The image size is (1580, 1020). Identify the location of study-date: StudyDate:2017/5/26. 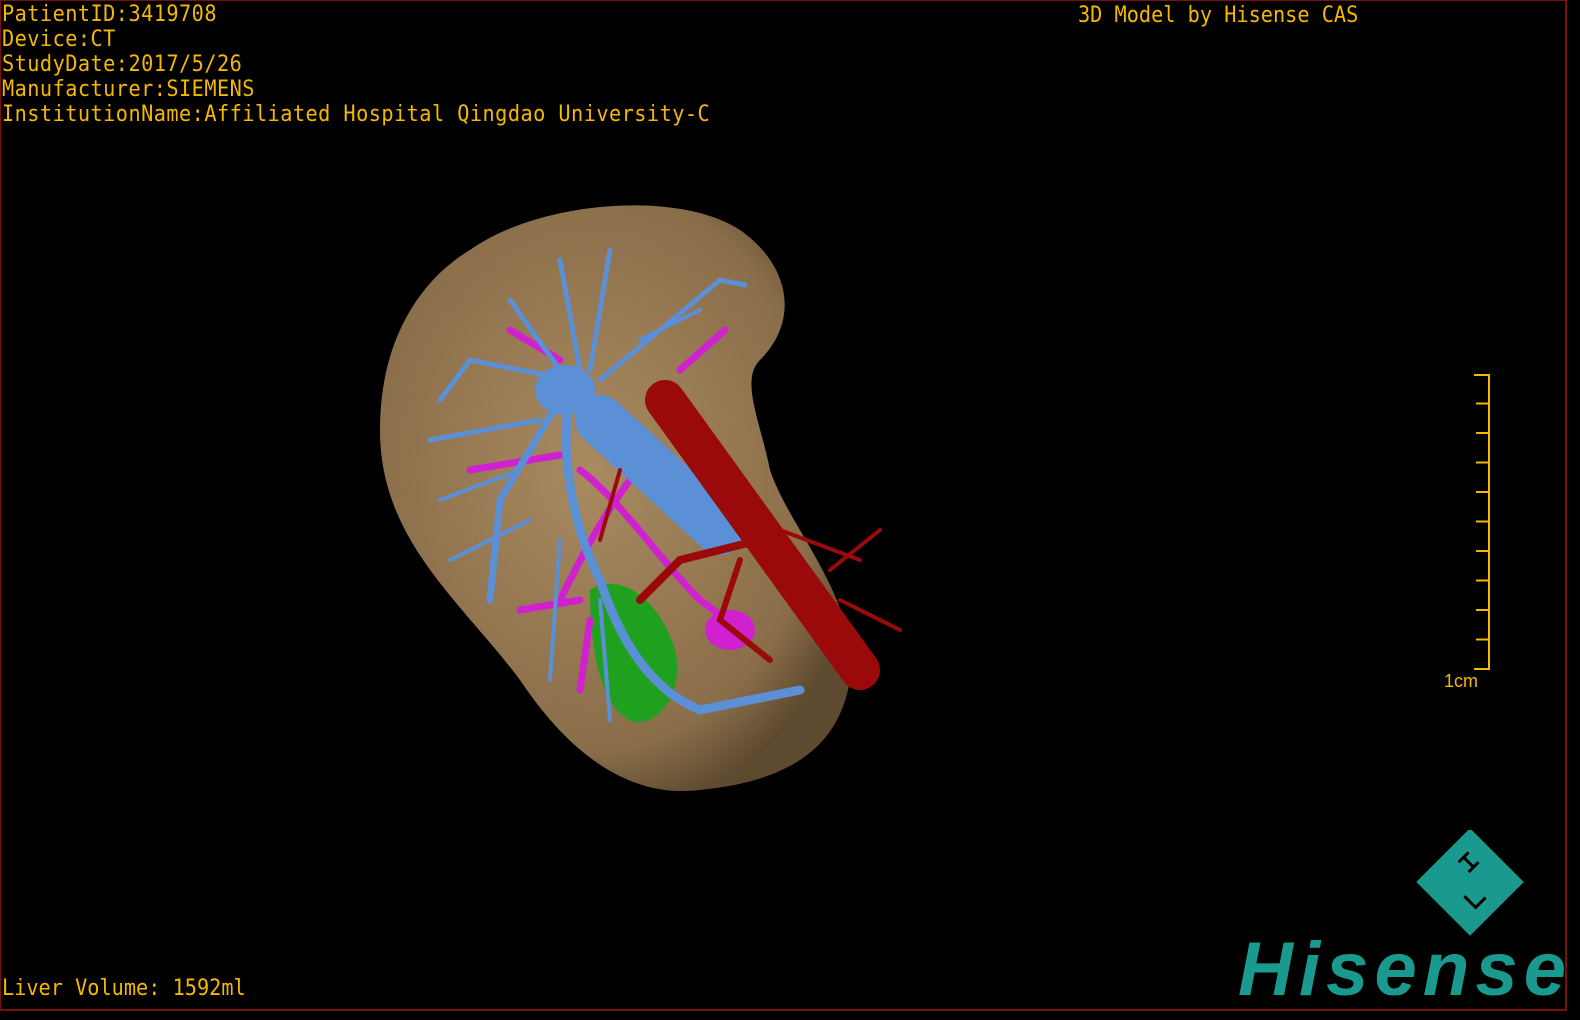
(122, 64).